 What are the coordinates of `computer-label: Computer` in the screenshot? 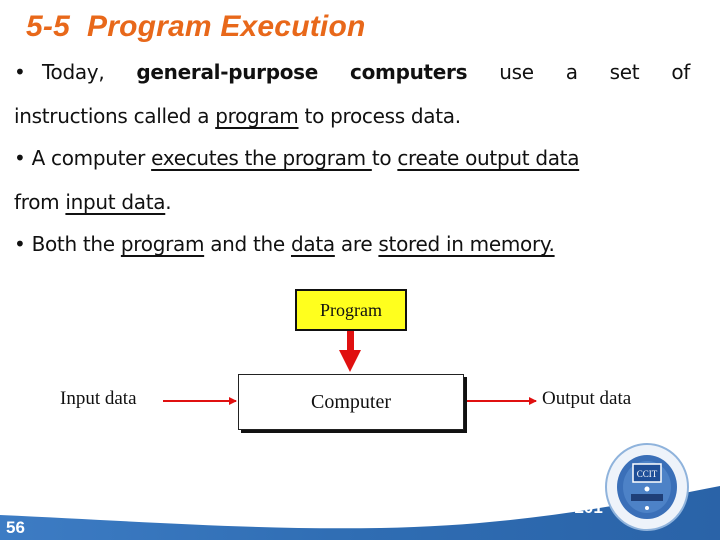 It's located at (351, 401).